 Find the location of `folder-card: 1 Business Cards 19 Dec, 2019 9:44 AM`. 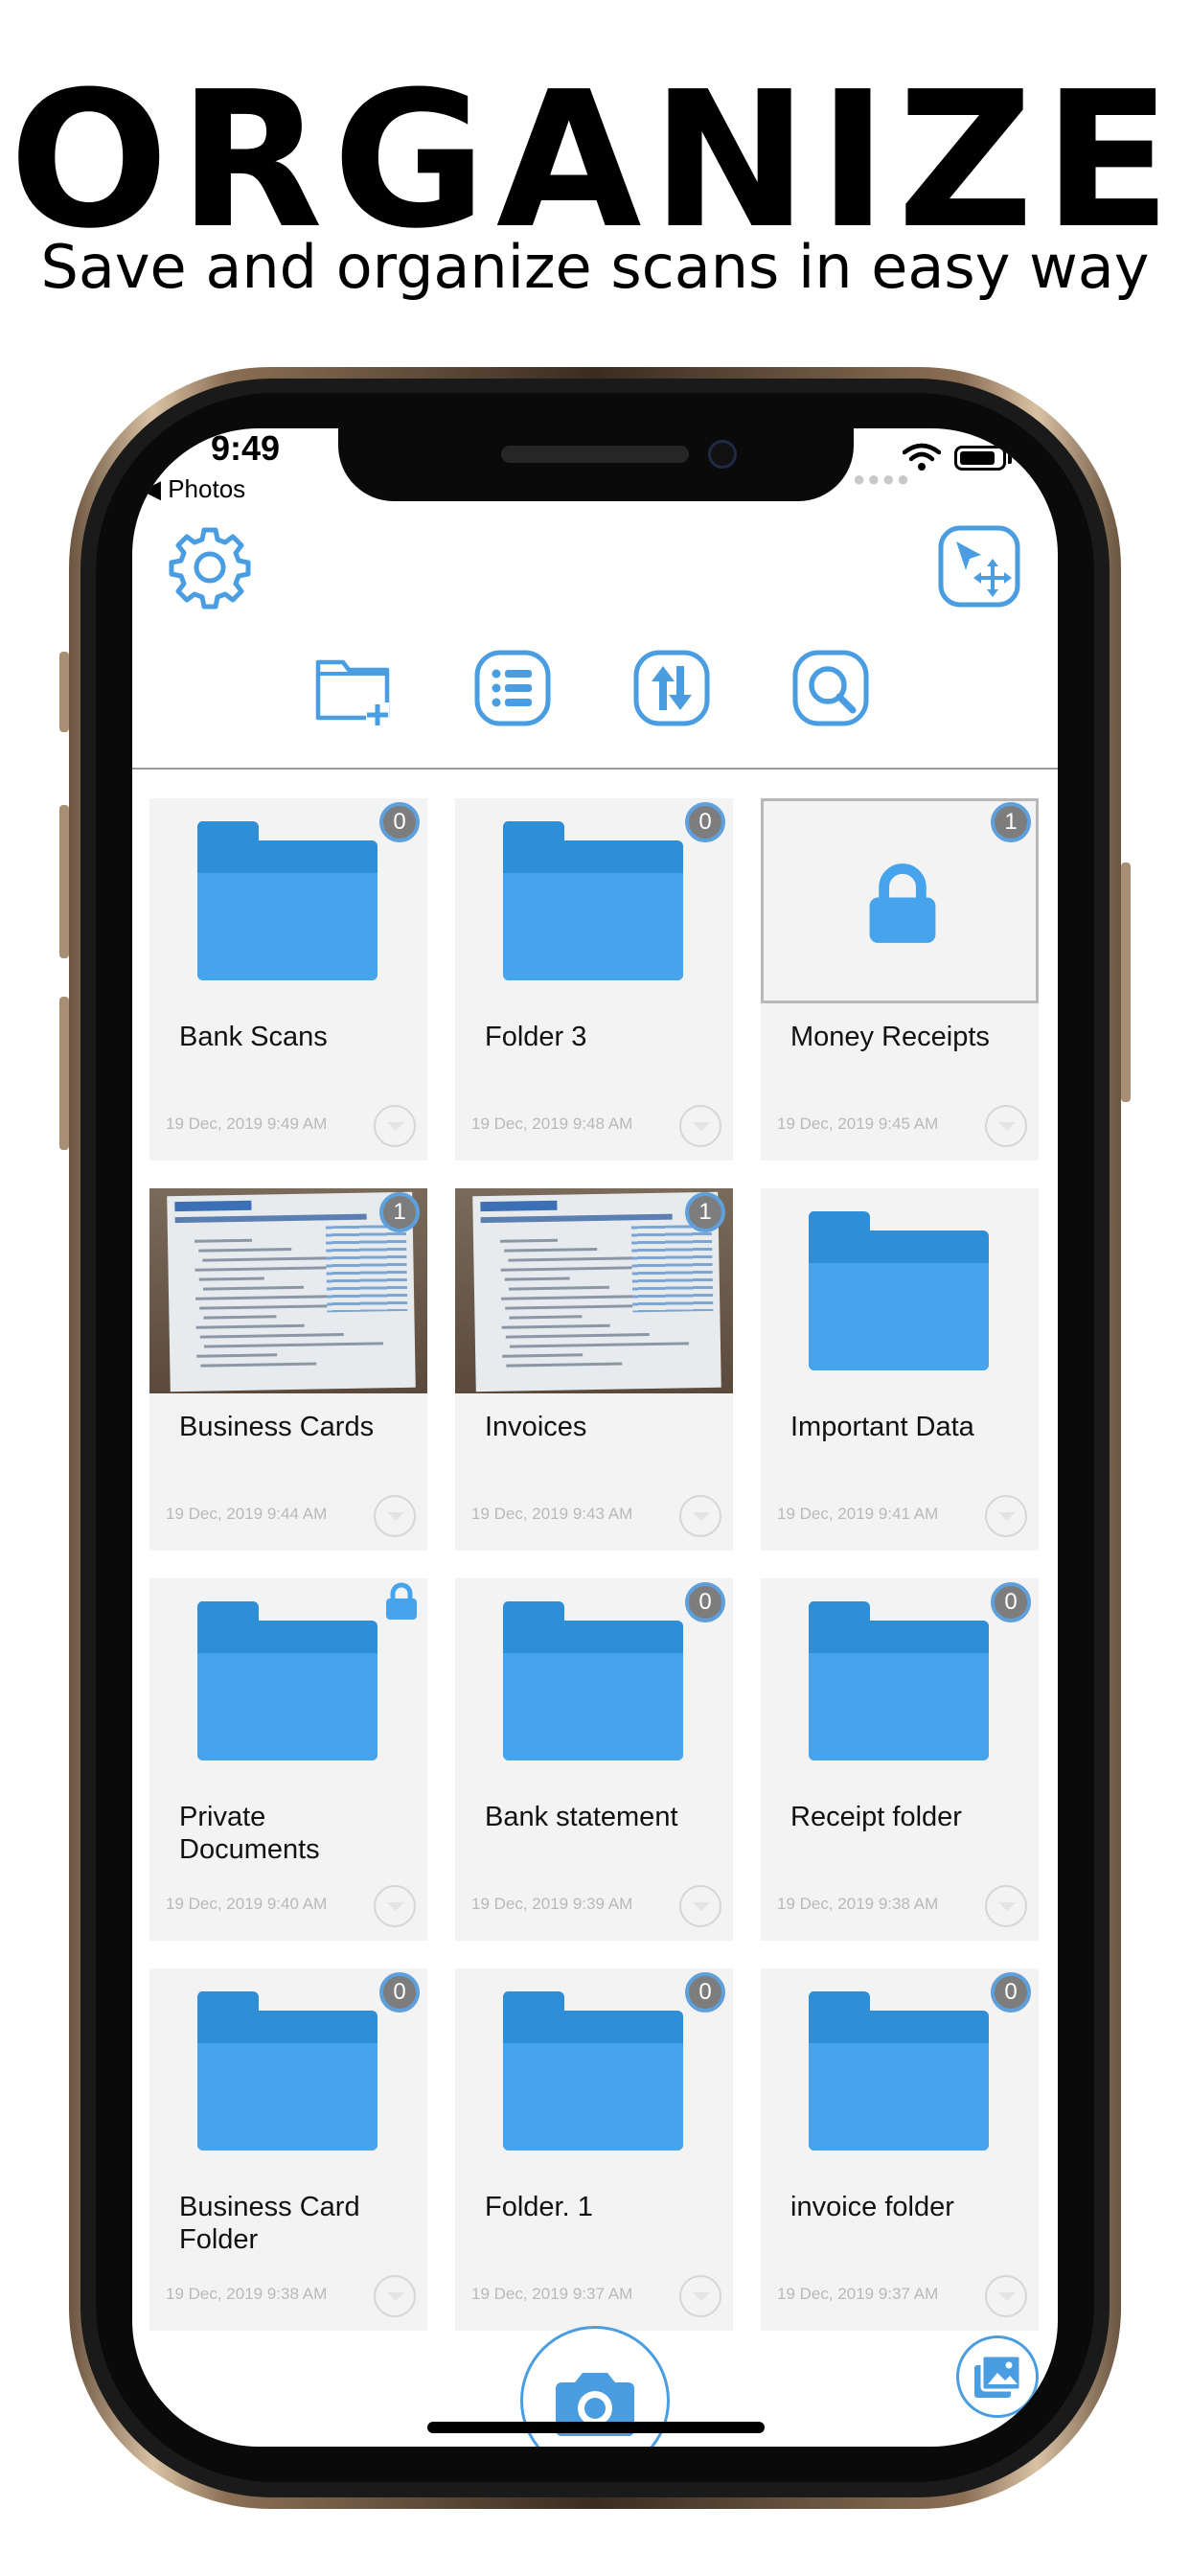

folder-card: 1 Business Cards 19 Dec, 2019 9:44 AM is located at coordinates (288, 1369).